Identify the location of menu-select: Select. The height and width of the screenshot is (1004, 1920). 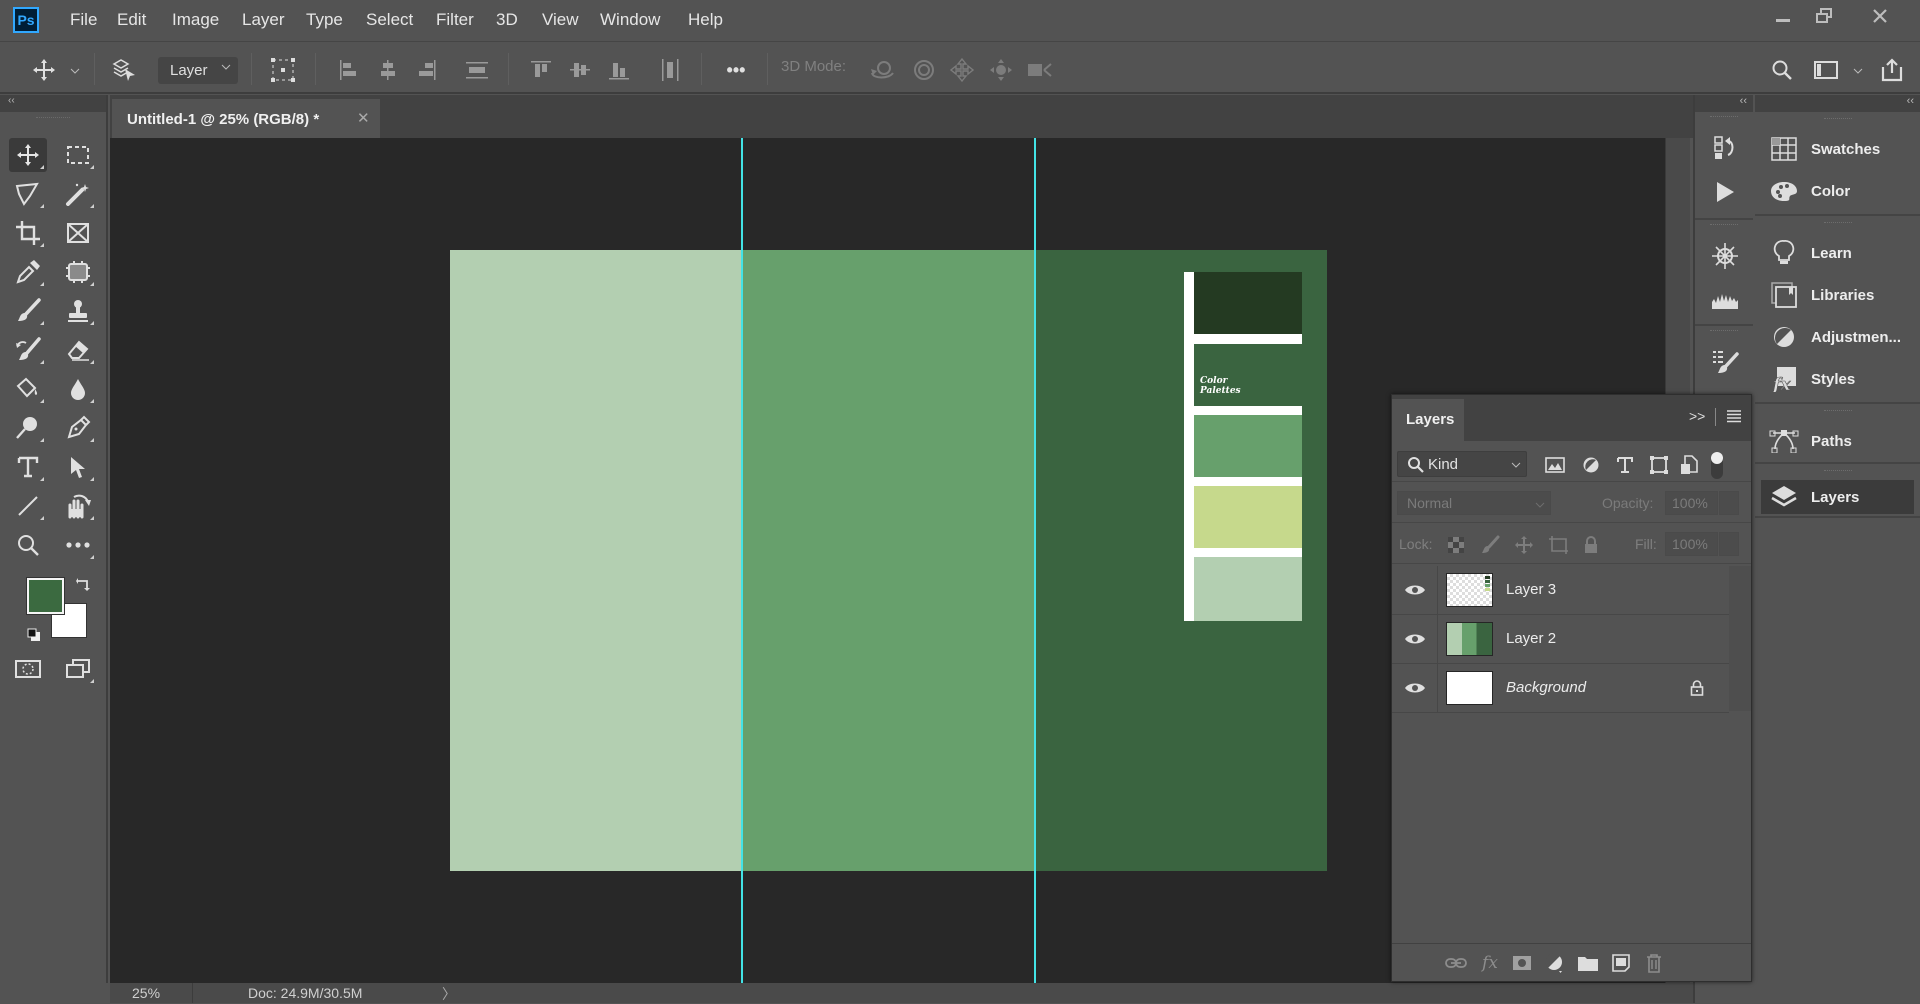
(389, 20).